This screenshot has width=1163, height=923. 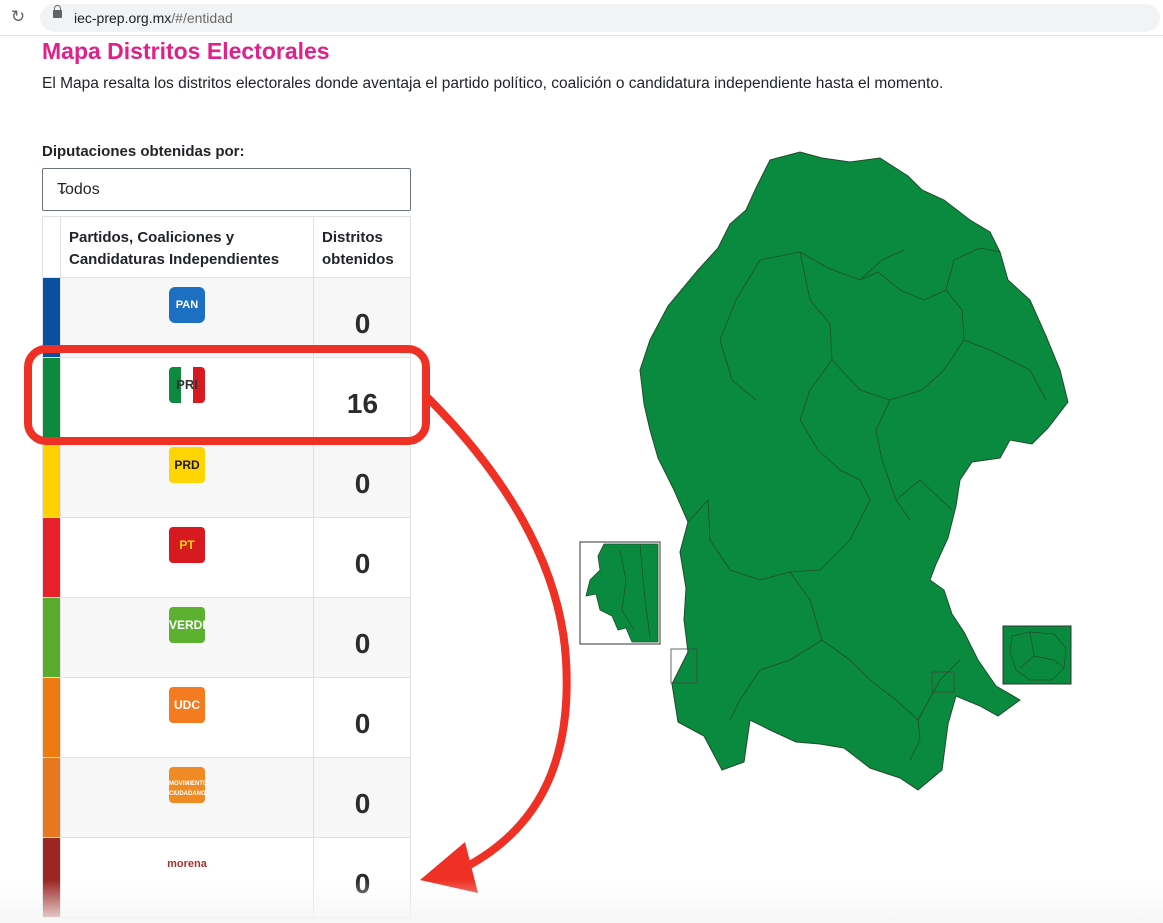 What do you see at coordinates (187, 705) in the screenshot?
I see `party-logo-icon: UDC` at bounding box center [187, 705].